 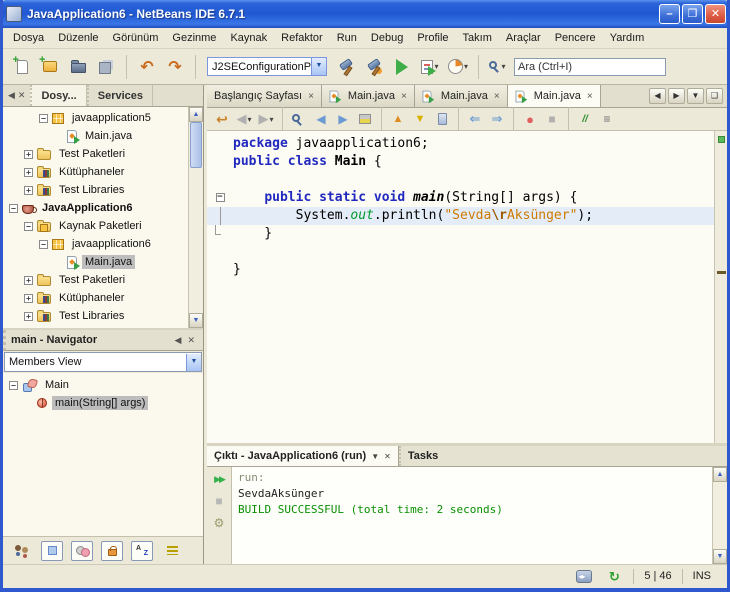 I want to click on save-all-icon, so click(x=106, y=67).